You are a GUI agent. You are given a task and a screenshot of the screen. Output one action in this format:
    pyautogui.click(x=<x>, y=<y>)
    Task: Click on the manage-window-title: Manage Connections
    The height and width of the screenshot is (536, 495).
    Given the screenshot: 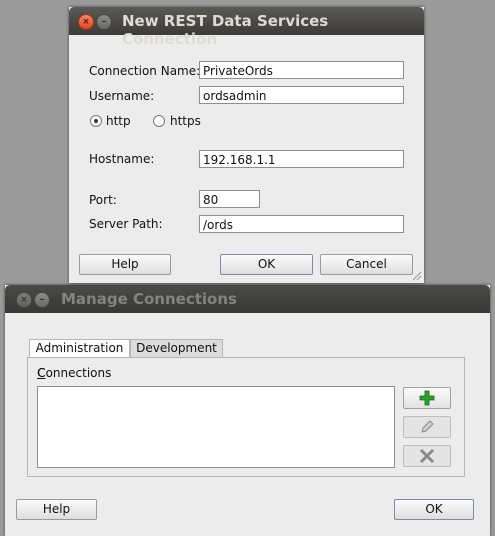 What is the action you would take?
    pyautogui.click(x=149, y=299)
    